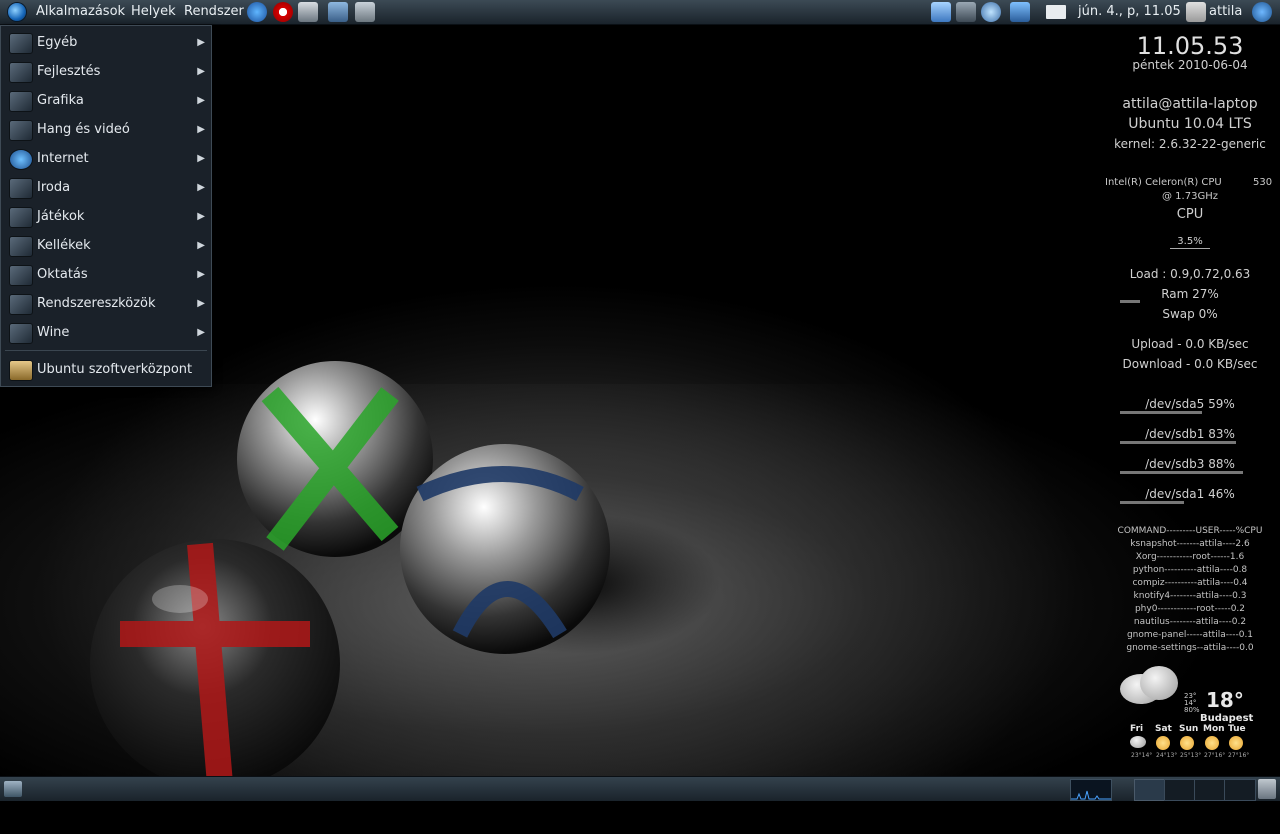 The height and width of the screenshot is (834, 1280). Describe the element at coordinates (96, 303) in the screenshot. I see `menu-item-label: Rendszereszközök` at that location.